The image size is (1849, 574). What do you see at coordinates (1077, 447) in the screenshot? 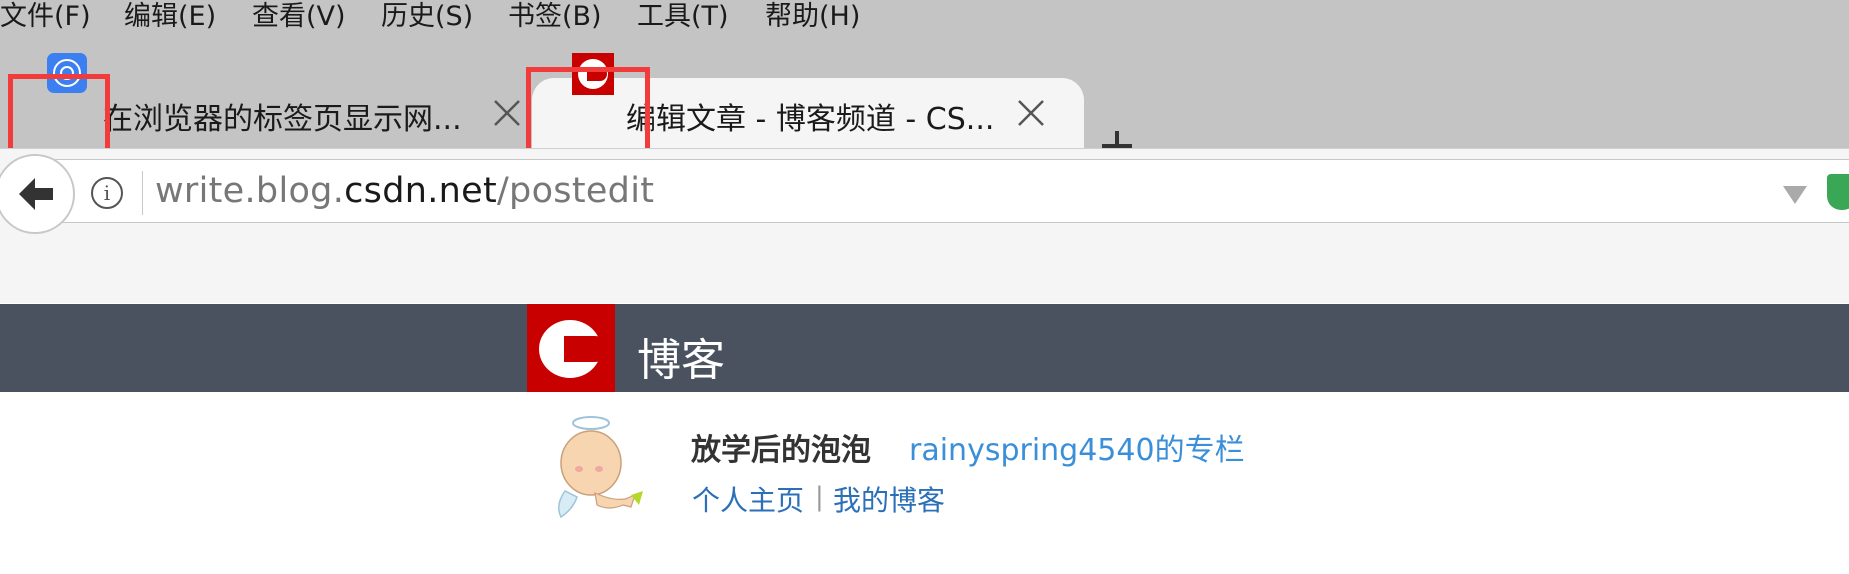
I see `column-link: rainyspring4540的专栏` at bounding box center [1077, 447].